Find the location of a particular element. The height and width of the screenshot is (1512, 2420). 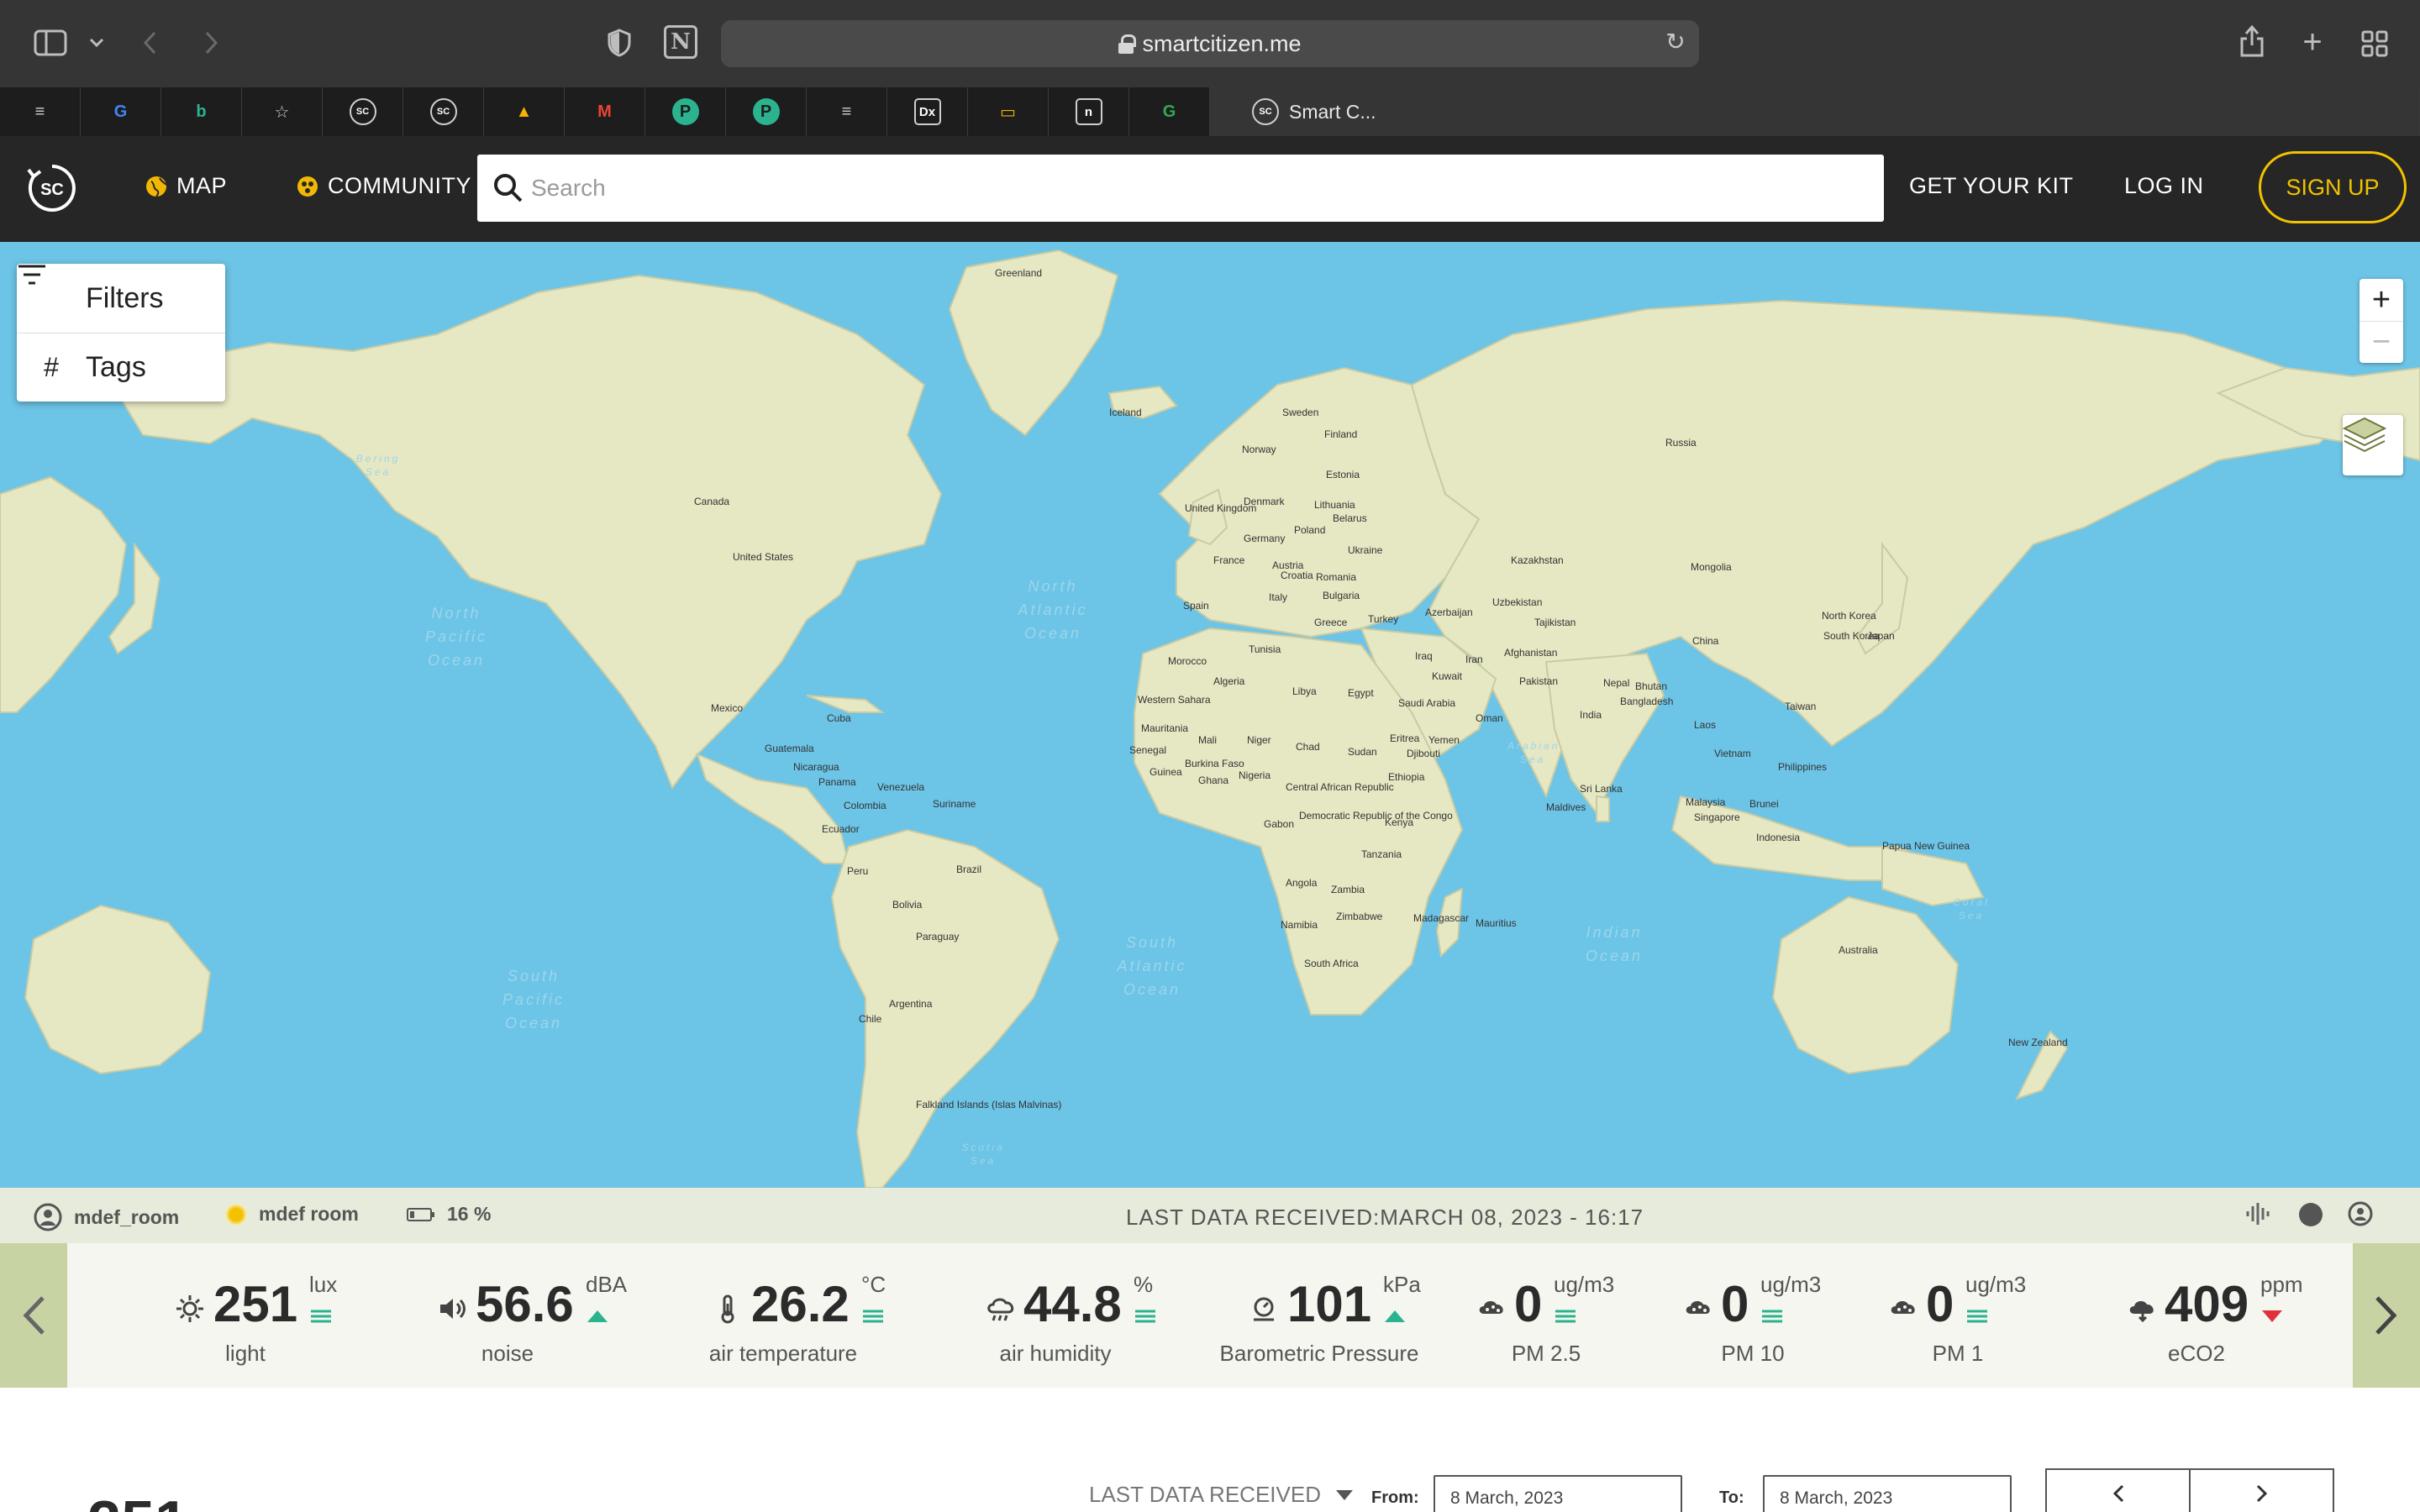

chart-next-button is located at coordinates (2261, 1491).